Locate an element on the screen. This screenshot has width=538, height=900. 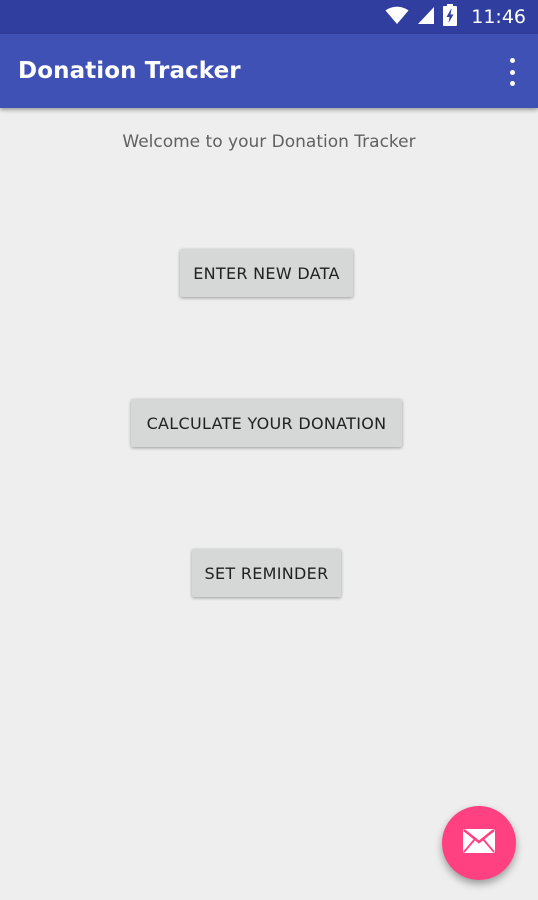
battery-charging-icon is located at coordinates (450, 17).